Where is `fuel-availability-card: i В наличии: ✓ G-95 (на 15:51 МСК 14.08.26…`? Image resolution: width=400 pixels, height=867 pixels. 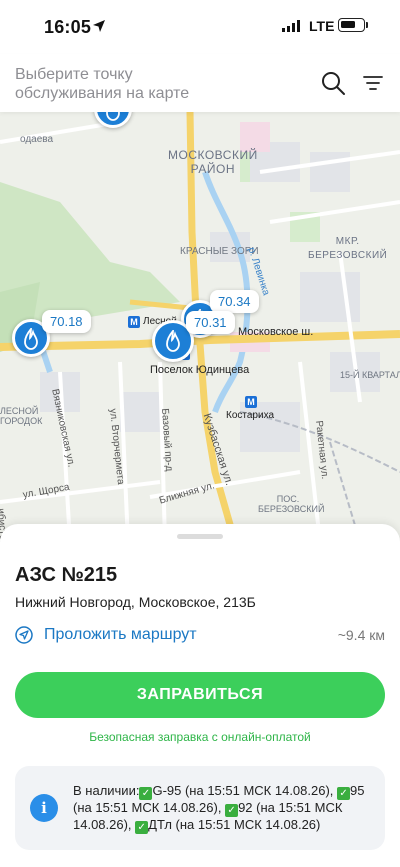 fuel-availability-card: i В наличии: ✓ G-95 (на 15:51 МСК 14.08.26… is located at coordinates (200, 808).